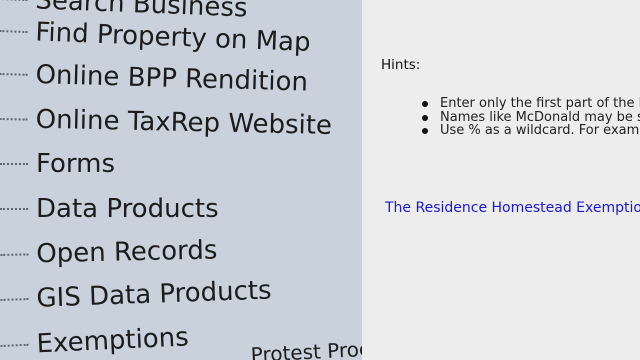 This screenshot has width=640, height=360. Describe the element at coordinates (76, 164) in the screenshot. I see `sidebar-item-label: Forms` at that location.